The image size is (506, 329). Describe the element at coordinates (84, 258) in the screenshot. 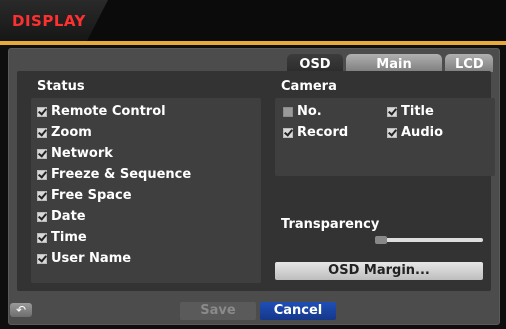

I see `status-item-user-name: User Name` at that location.